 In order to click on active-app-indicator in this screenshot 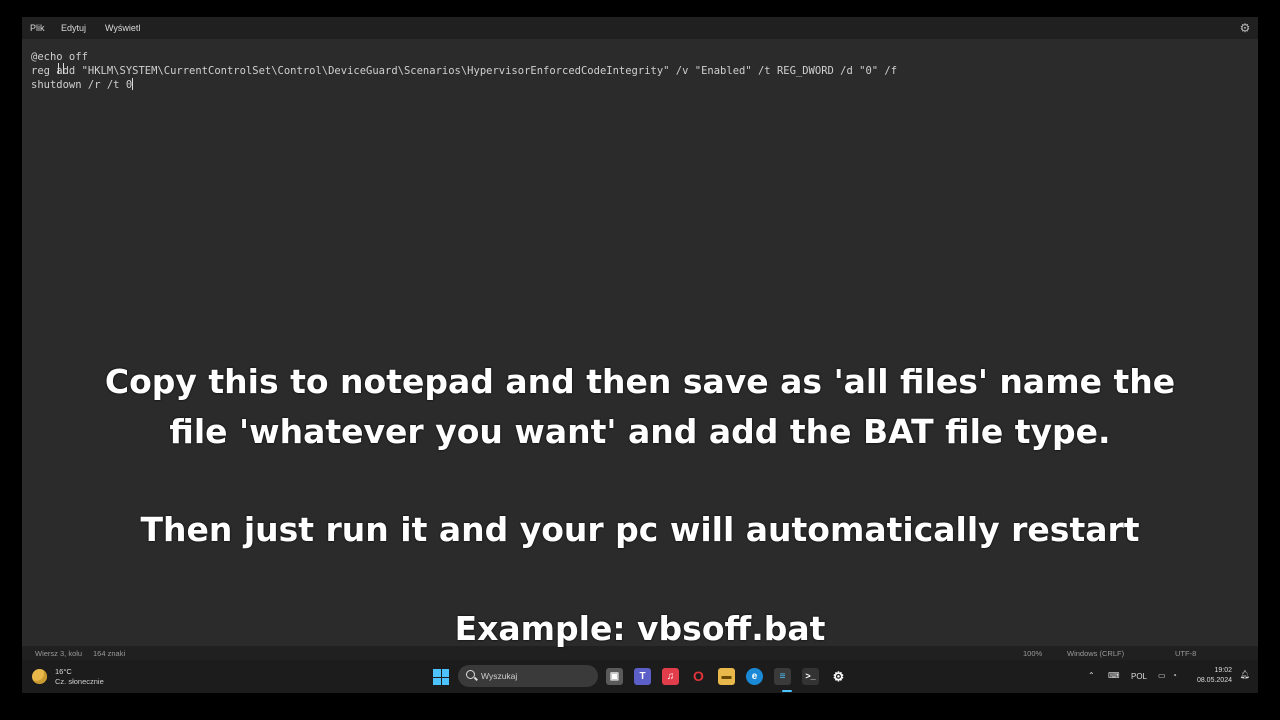, I will do `click(787, 691)`.